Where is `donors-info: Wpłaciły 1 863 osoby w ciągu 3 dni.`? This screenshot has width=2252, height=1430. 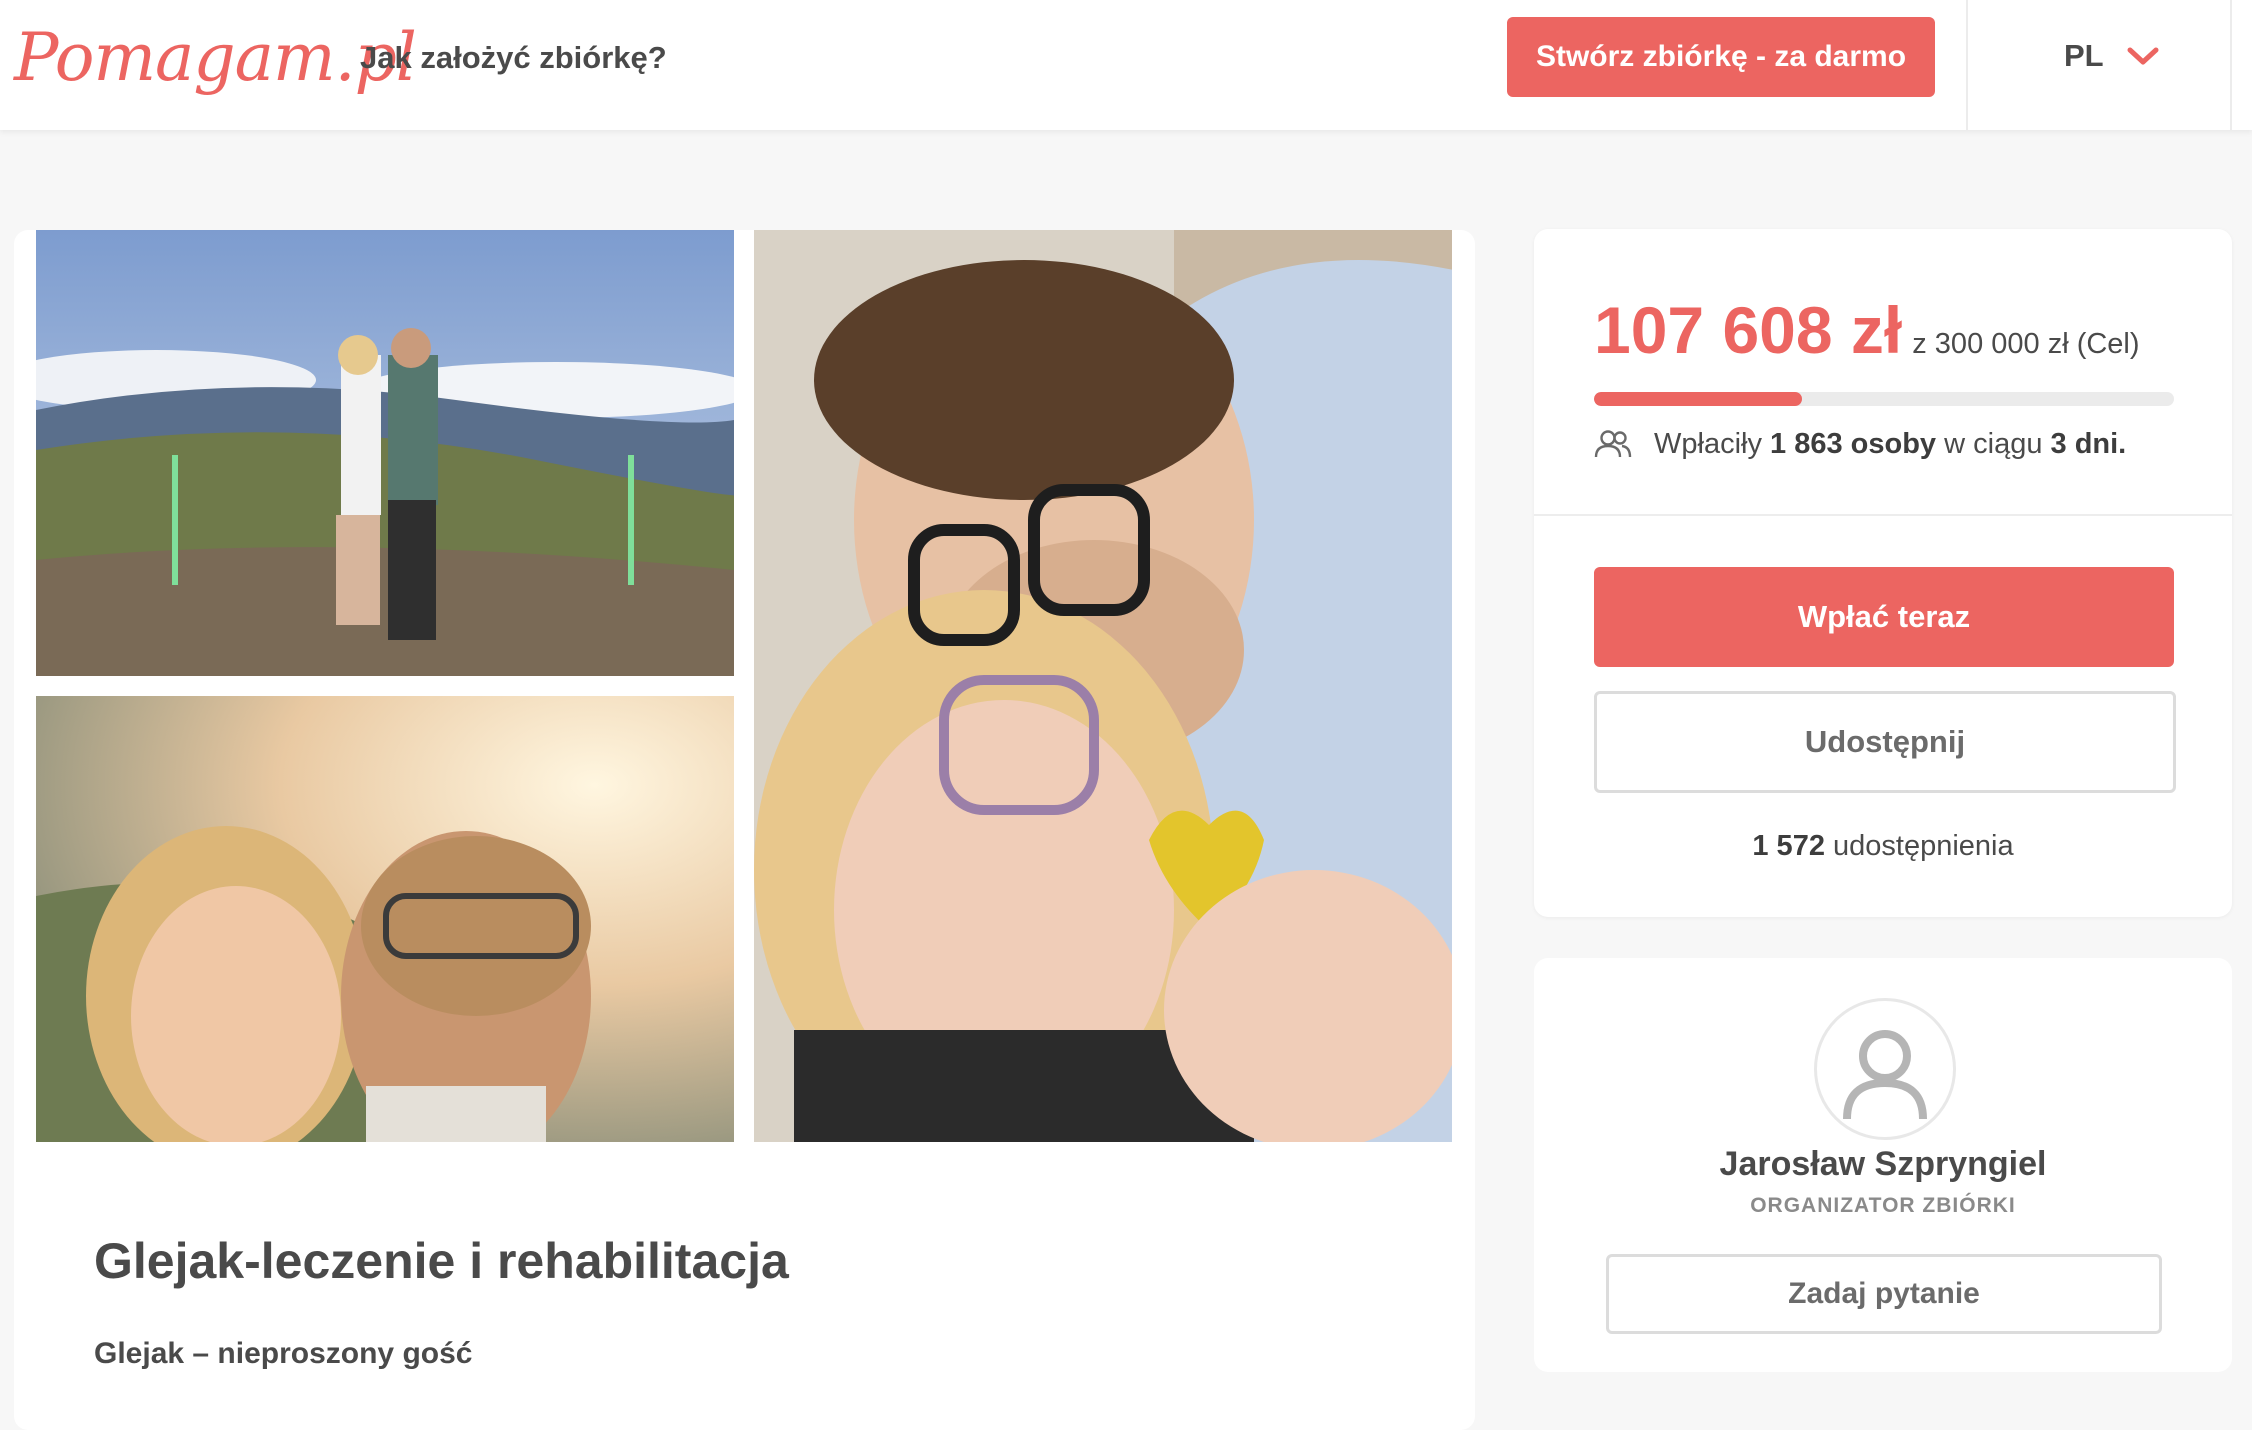 donors-info: Wpłaciły 1 863 osoby w ciągu 3 dni. is located at coordinates (1860, 444).